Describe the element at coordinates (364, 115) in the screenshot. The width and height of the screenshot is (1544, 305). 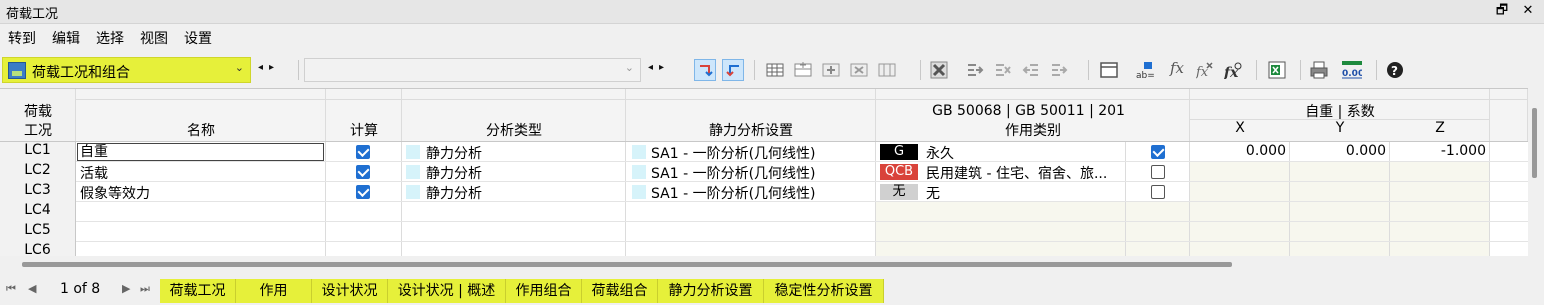
I see `column-header-calc: 计算` at that location.